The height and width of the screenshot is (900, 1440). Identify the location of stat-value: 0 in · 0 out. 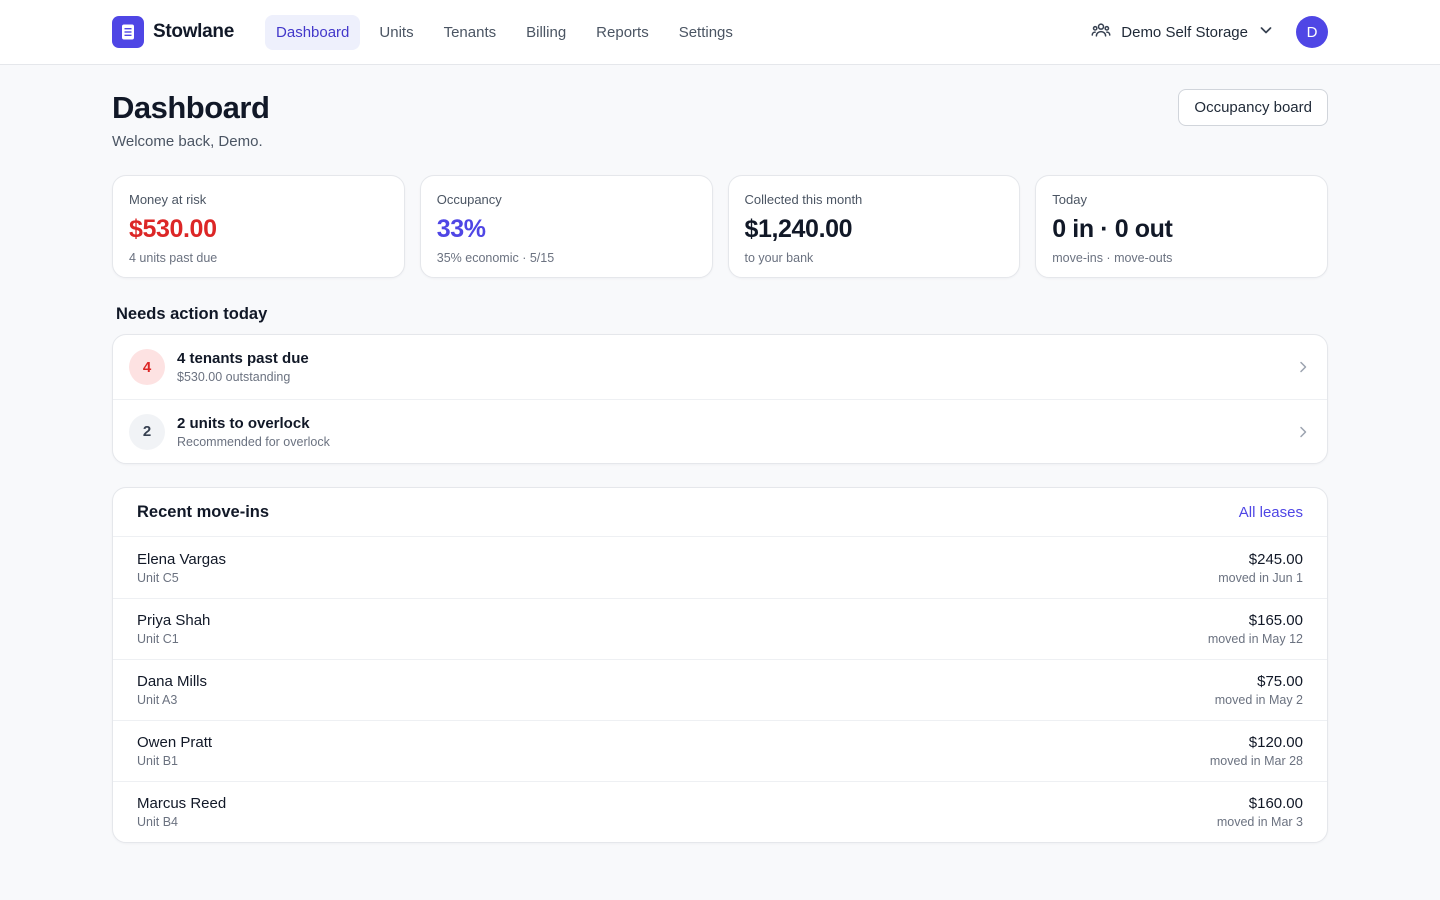
(1112, 229).